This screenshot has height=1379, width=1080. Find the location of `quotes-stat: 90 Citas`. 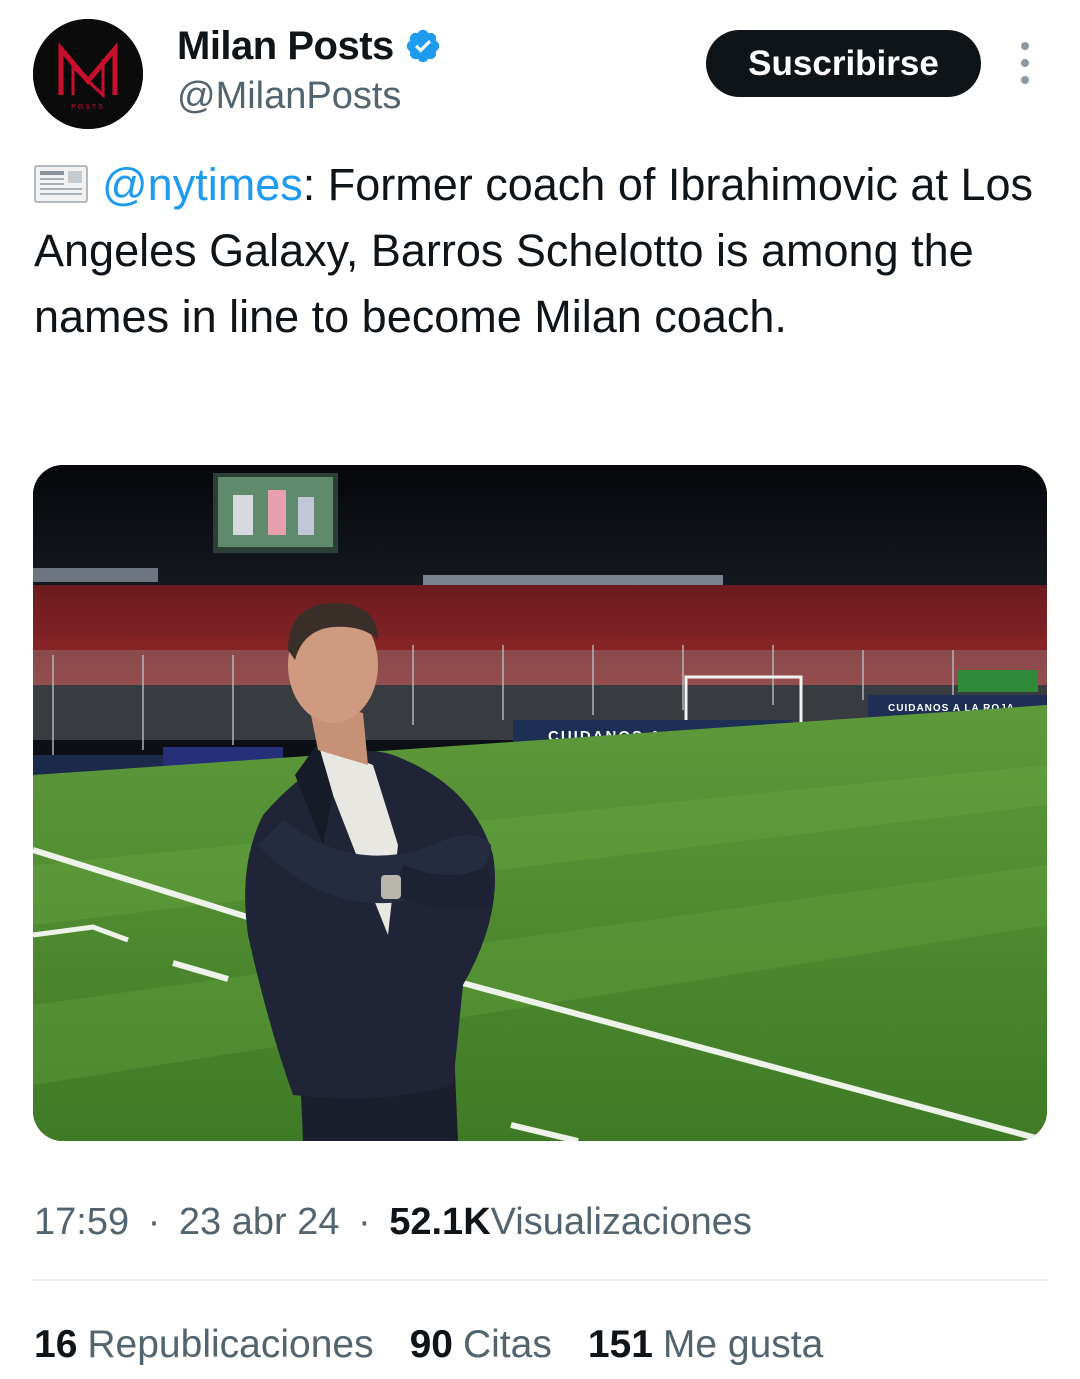

quotes-stat: 90 Citas is located at coordinates (481, 1345).